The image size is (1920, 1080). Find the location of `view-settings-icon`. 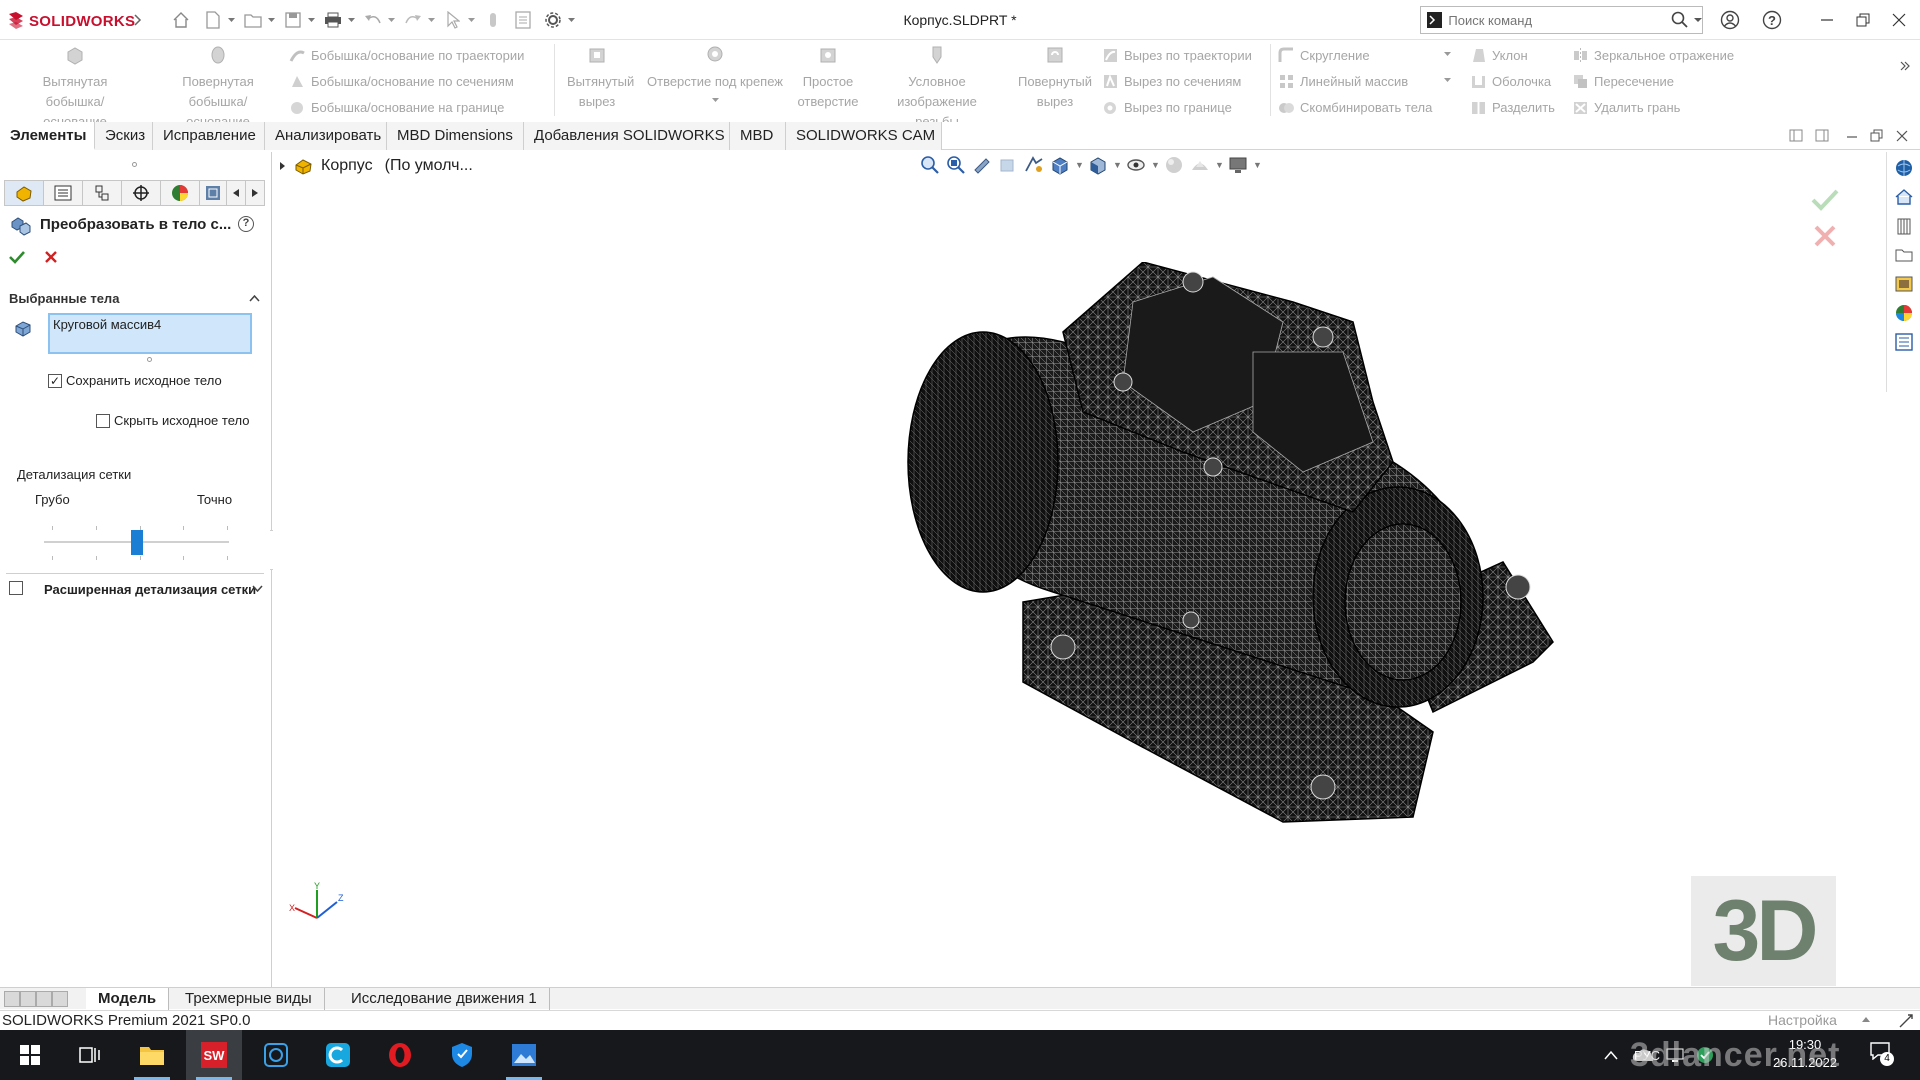

view-settings-icon is located at coordinates (1238, 165).